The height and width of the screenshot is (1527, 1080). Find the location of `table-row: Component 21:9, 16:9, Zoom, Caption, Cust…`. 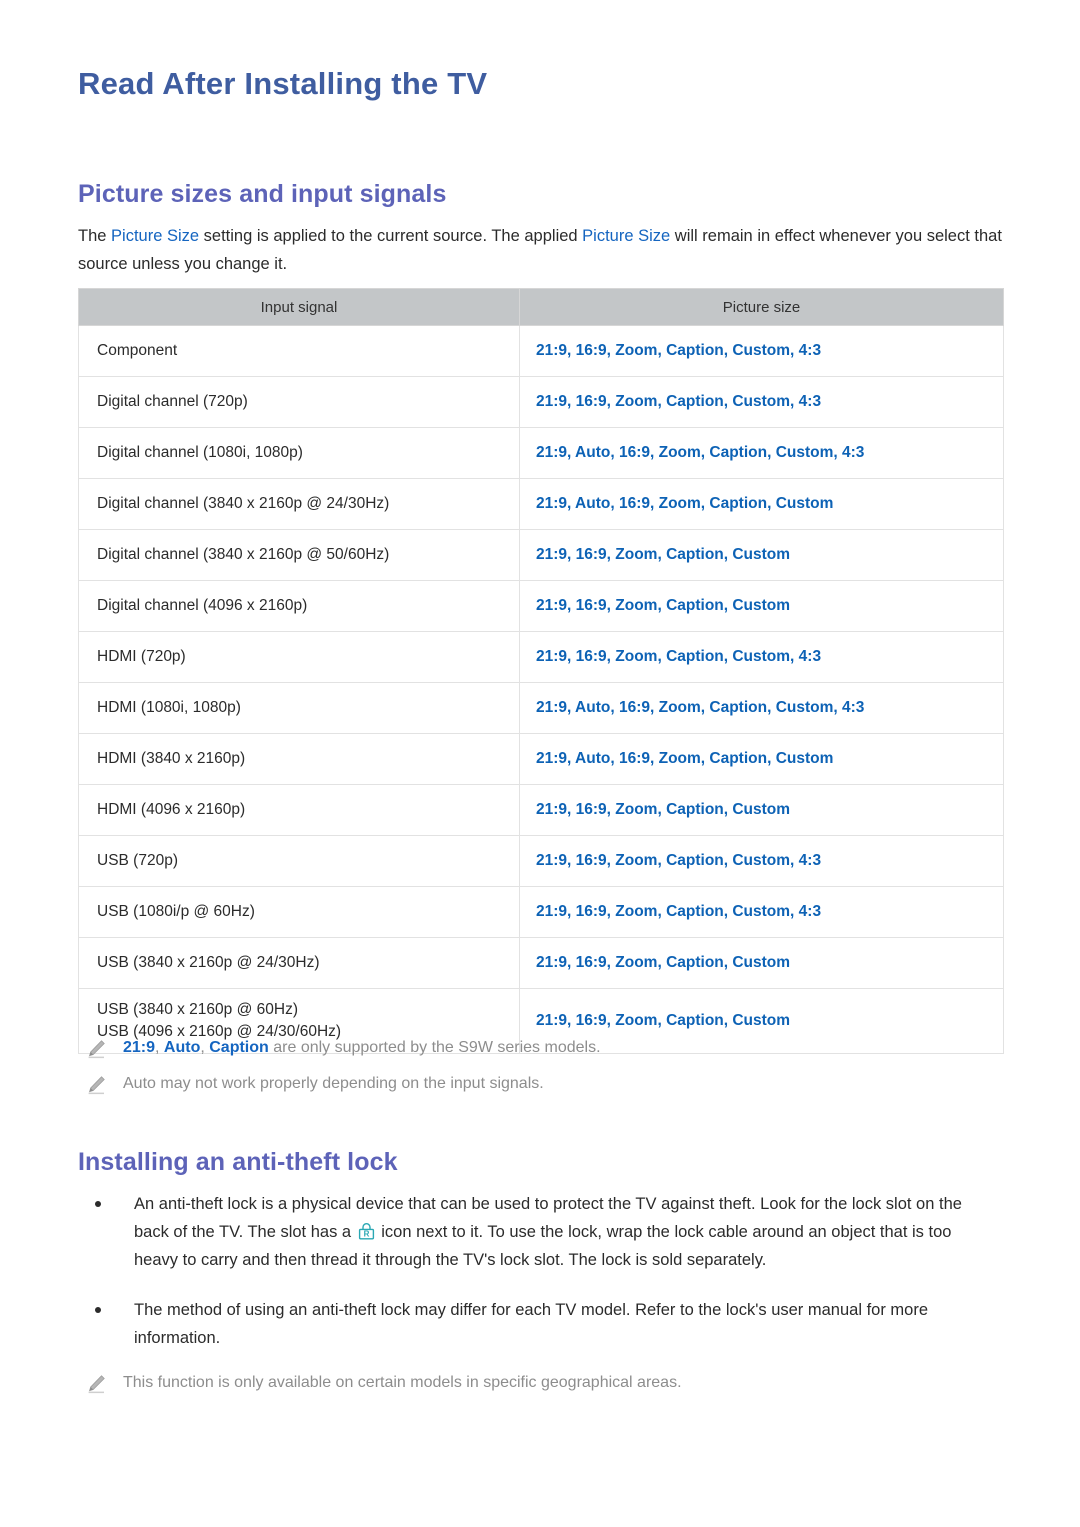

table-row: Component 21:9, 16:9, Zoom, Caption, Cust… is located at coordinates (541, 351).